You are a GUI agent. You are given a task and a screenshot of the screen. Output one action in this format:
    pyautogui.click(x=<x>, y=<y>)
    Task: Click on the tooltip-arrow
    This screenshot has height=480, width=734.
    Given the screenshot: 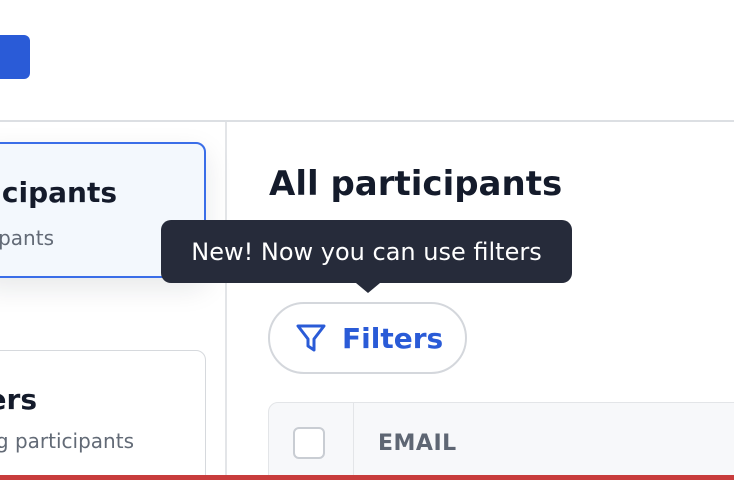 What is the action you would take?
    pyautogui.click(x=368, y=288)
    